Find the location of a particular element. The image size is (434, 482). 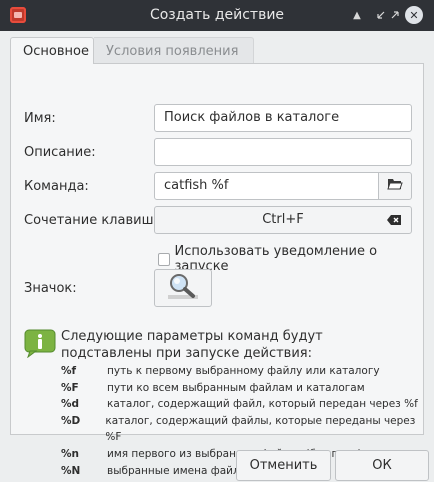

magnifier-icon is located at coordinates (183, 288).